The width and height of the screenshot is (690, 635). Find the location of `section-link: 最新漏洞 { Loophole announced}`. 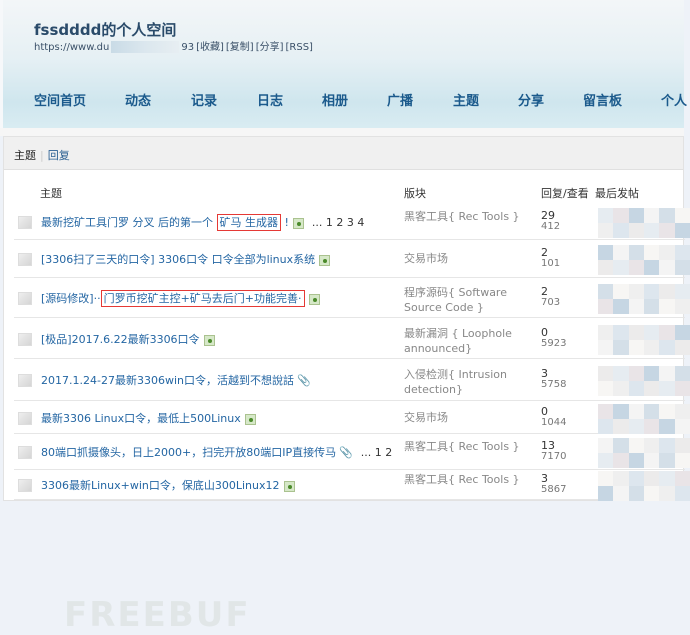

section-link: 最新漏洞 { Loophole announced} is located at coordinates (474, 341).